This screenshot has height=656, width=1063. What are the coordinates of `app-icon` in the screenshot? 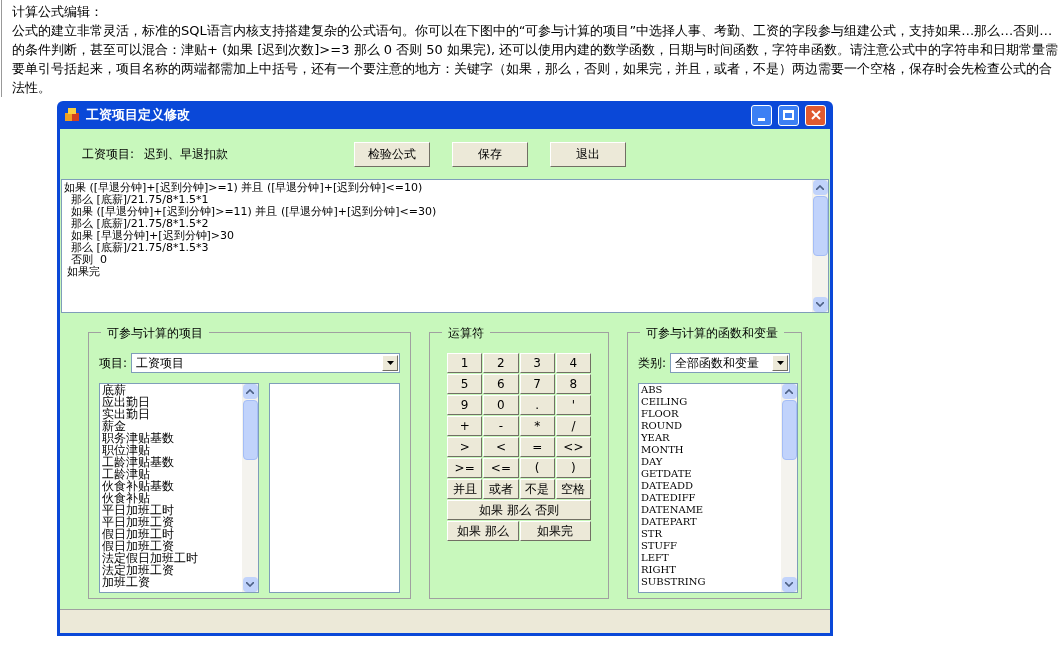 It's located at (72, 115).